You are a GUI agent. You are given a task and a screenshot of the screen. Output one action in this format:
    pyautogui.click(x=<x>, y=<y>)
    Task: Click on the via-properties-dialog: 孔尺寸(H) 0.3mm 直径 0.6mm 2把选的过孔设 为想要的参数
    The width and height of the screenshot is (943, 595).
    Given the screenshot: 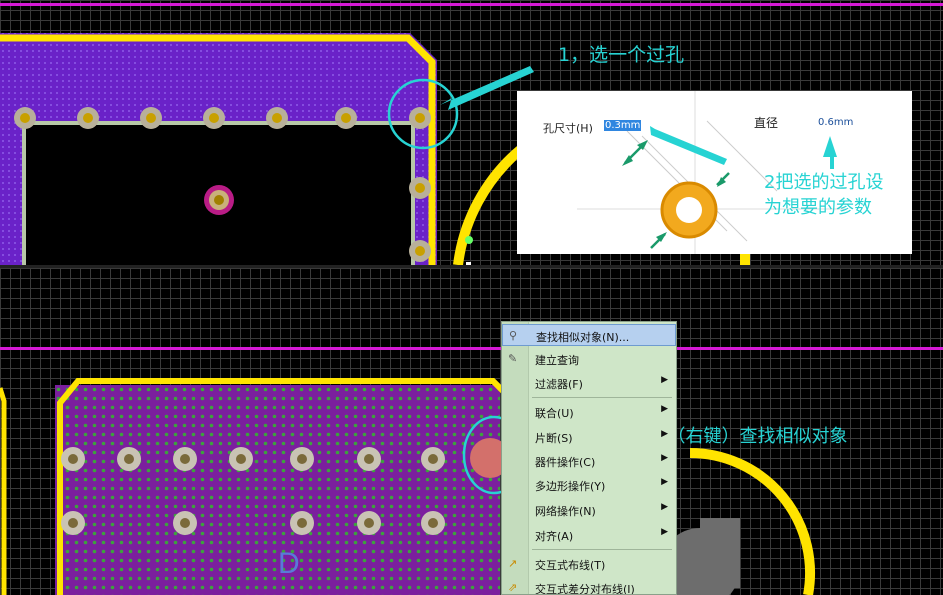 What is the action you would take?
    pyautogui.click(x=714, y=172)
    